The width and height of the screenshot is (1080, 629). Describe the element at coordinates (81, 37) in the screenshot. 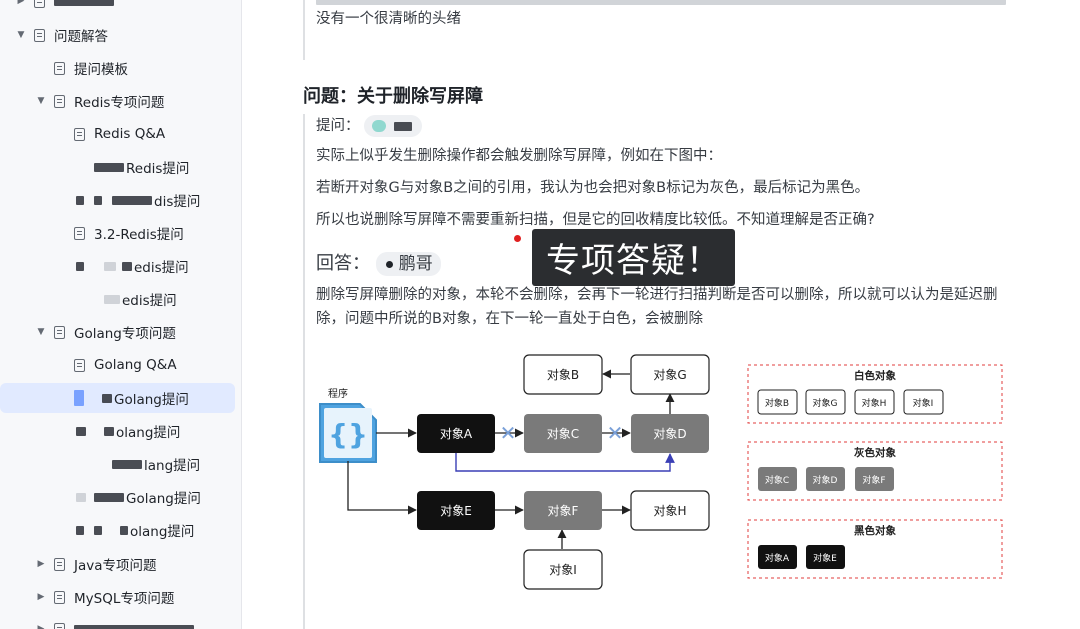

I see `sidebar-item-label: 问题解答` at that location.